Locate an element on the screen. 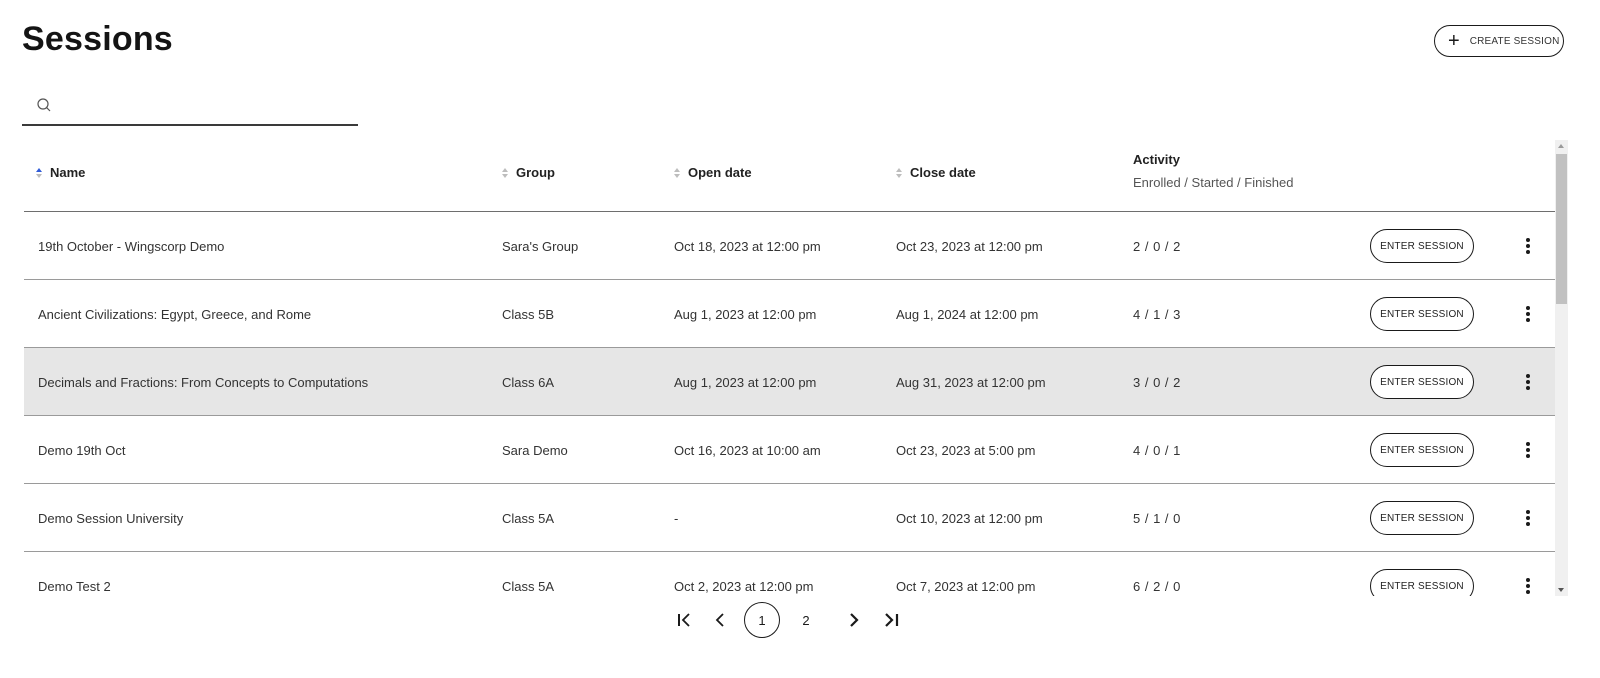 The height and width of the screenshot is (678, 1600). page-1-button: 1 is located at coordinates (762, 620).